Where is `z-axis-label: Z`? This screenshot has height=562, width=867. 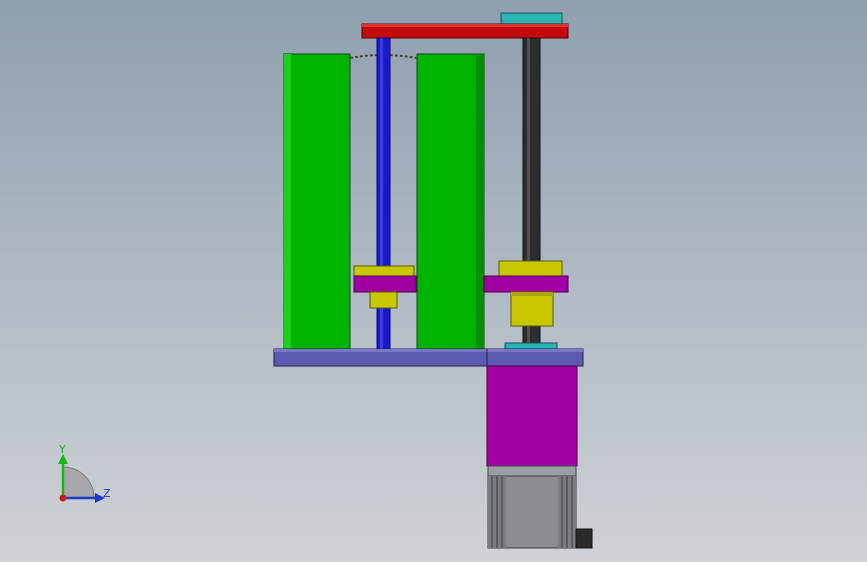
z-axis-label: Z is located at coordinates (107, 493).